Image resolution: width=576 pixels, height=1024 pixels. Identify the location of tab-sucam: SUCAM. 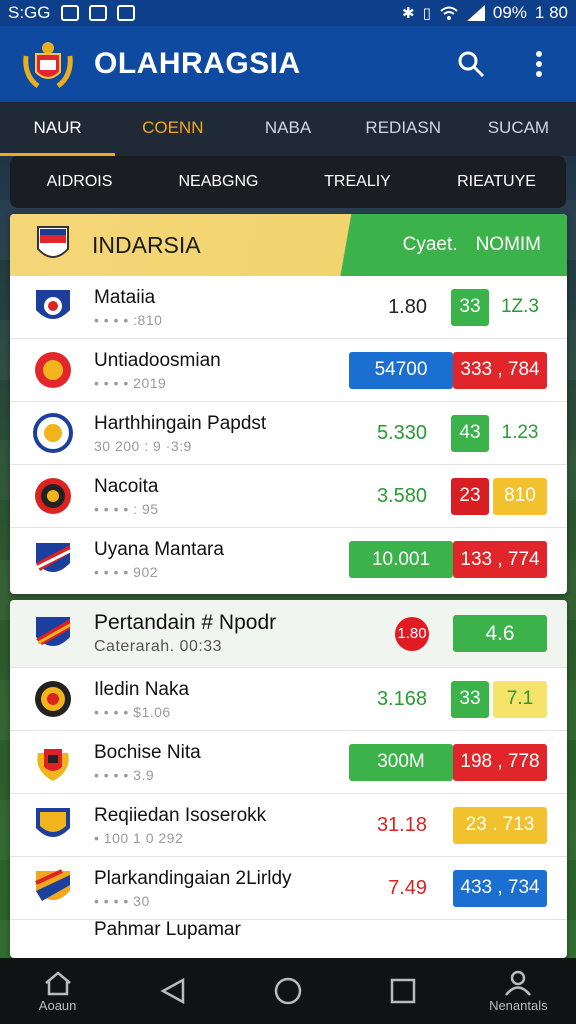
(518, 129).